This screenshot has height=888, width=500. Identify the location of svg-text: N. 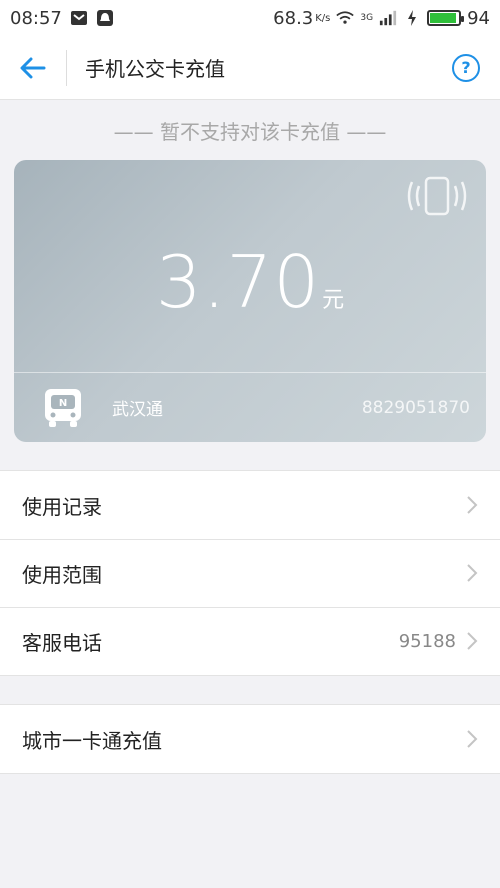
(63, 403).